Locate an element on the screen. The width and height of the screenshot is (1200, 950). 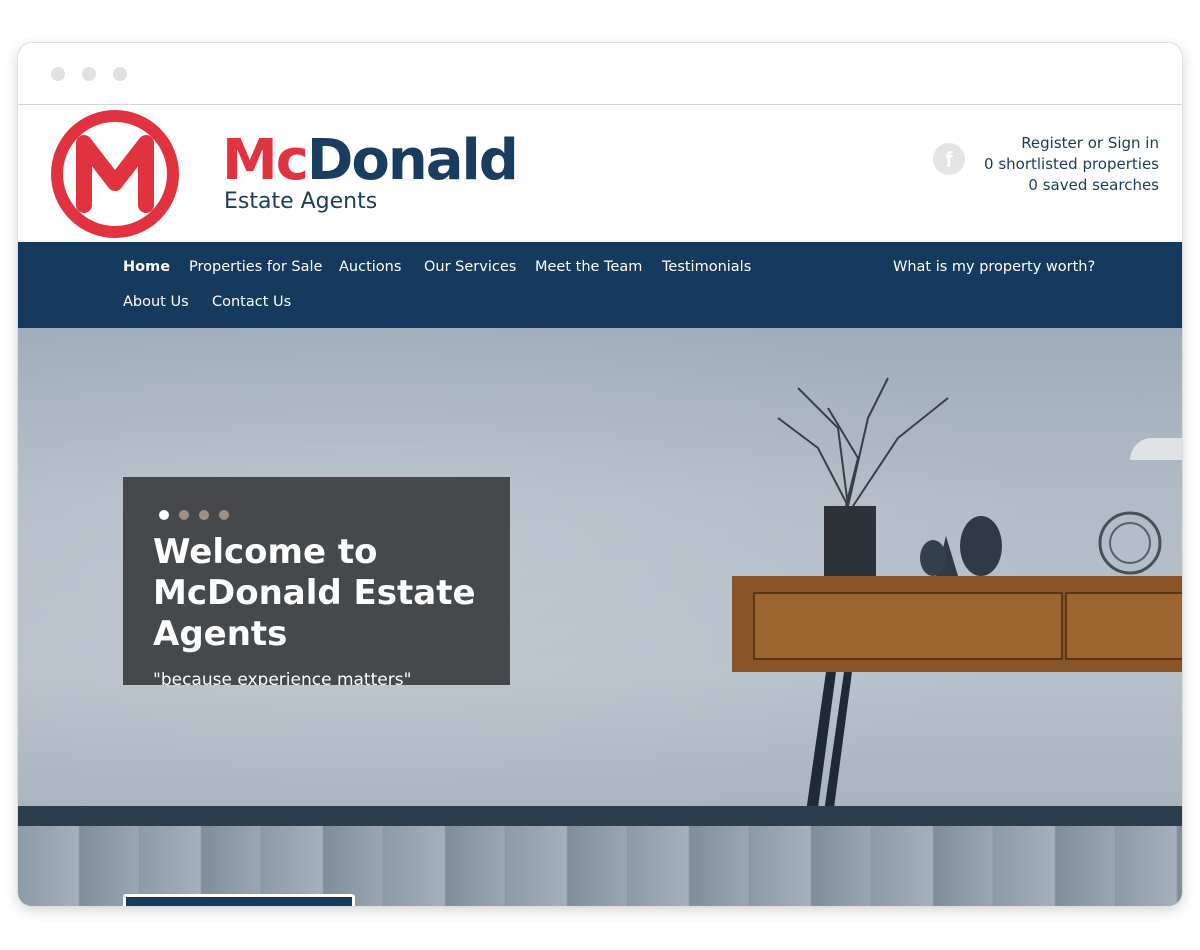
logo-wordmark: McDonald is located at coordinates (370, 160).